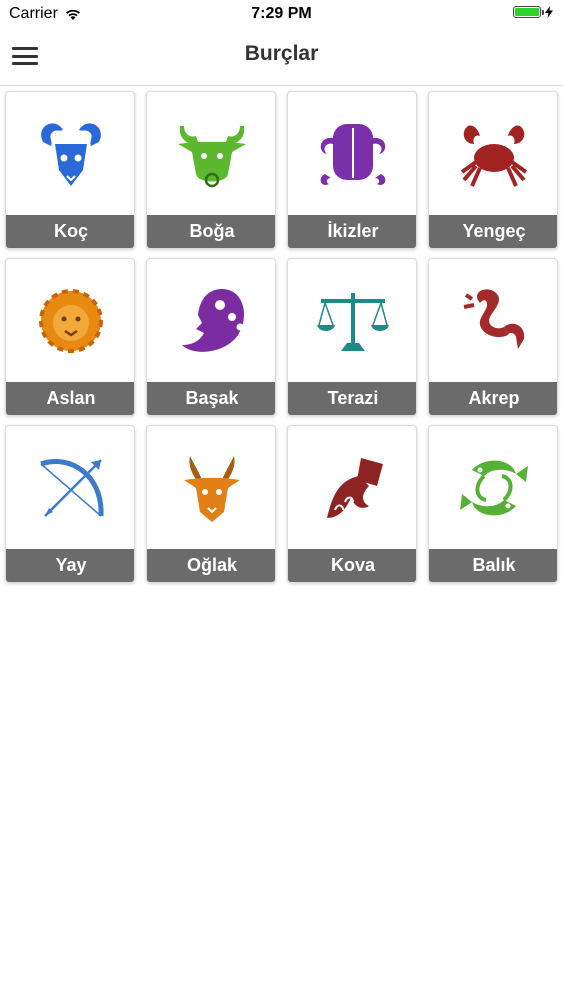 The height and width of the screenshot is (1000, 563). Describe the element at coordinates (352, 488) in the screenshot. I see `aquarius-water-bearer-icon` at that location.